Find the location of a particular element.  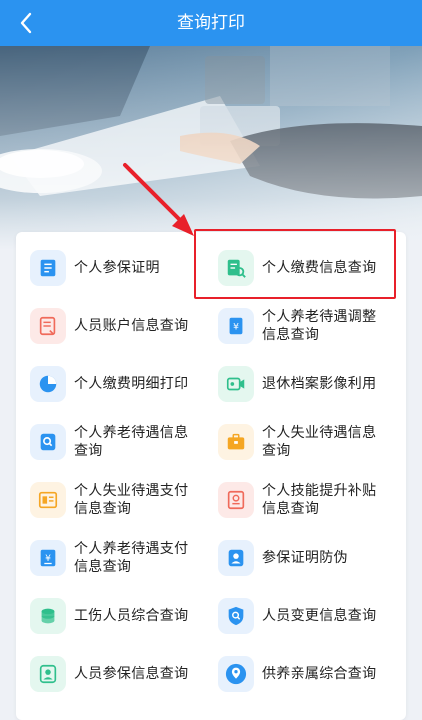

coins-icon is located at coordinates (48, 616).